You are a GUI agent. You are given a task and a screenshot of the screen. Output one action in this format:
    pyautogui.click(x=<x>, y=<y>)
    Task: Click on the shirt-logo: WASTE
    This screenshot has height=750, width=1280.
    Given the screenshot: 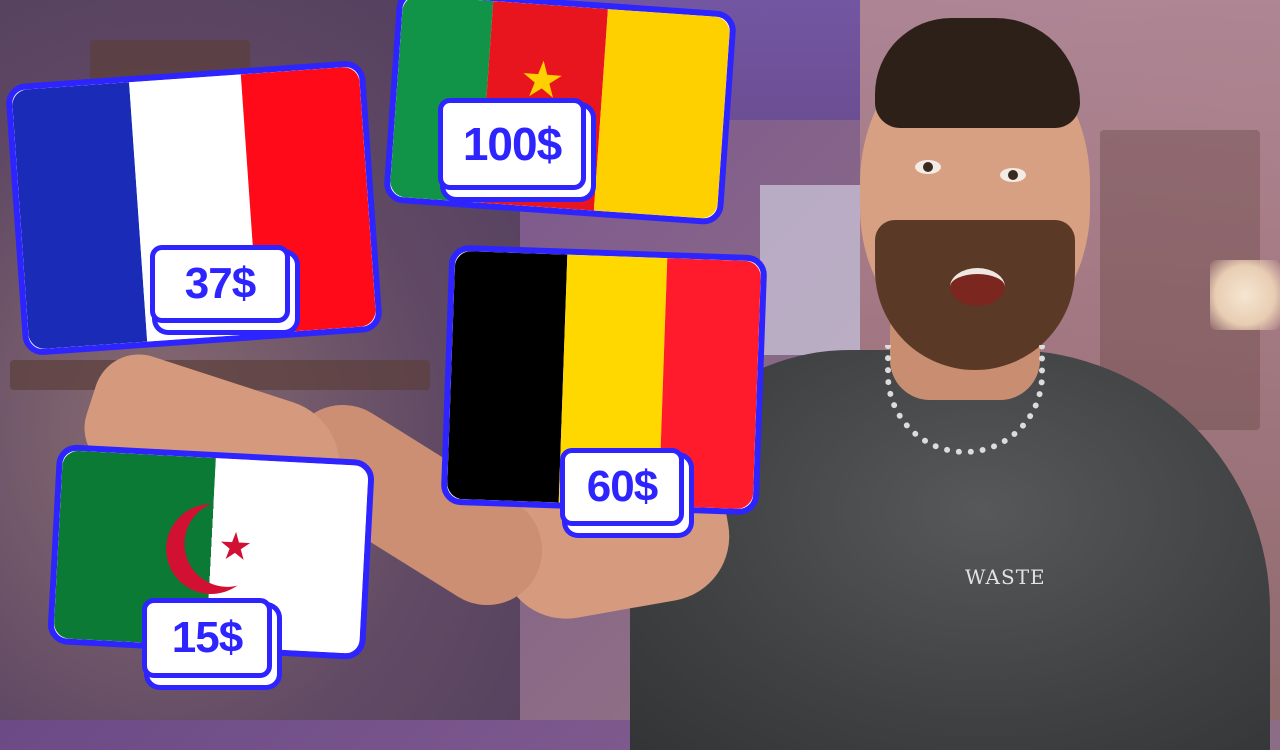 What is the action you would take?
    pyautogui.click(x=1005, y=577)
    